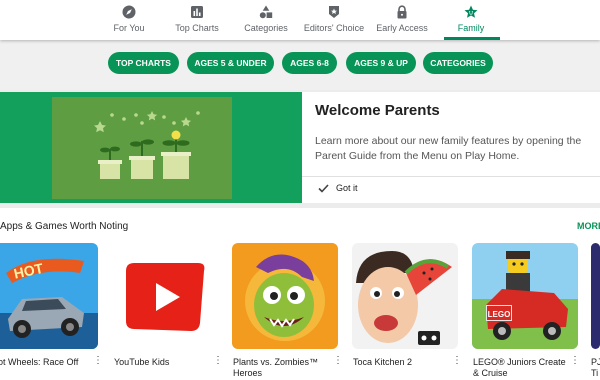 The width and height of the screenshot is (600, 380). I want to click on svg-text: LEGO, so click(499, 314).